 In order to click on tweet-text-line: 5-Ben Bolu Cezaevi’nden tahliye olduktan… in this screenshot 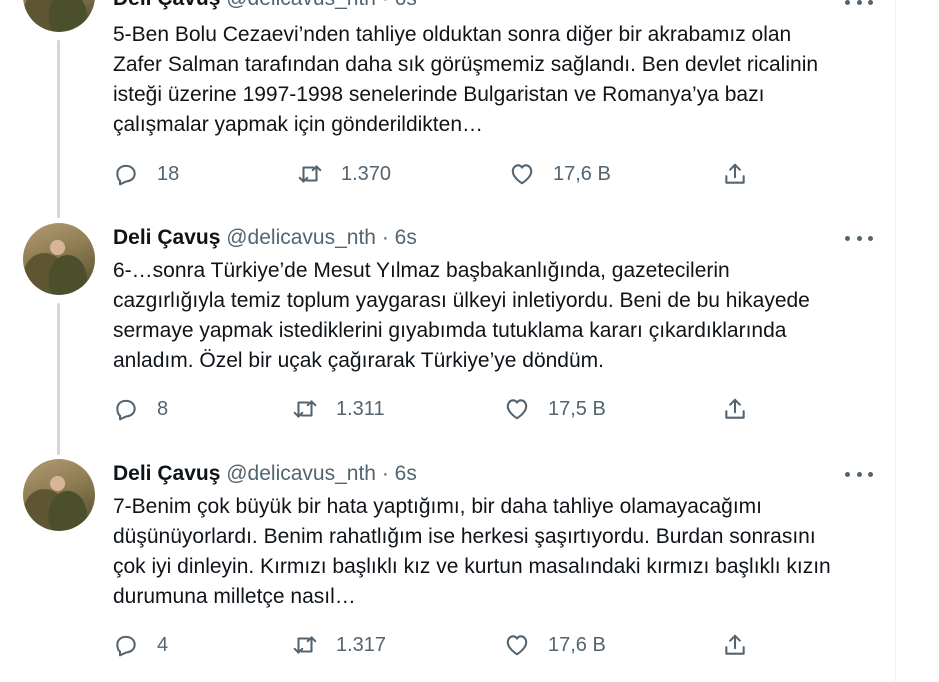, I will do `click(452, 34)`.